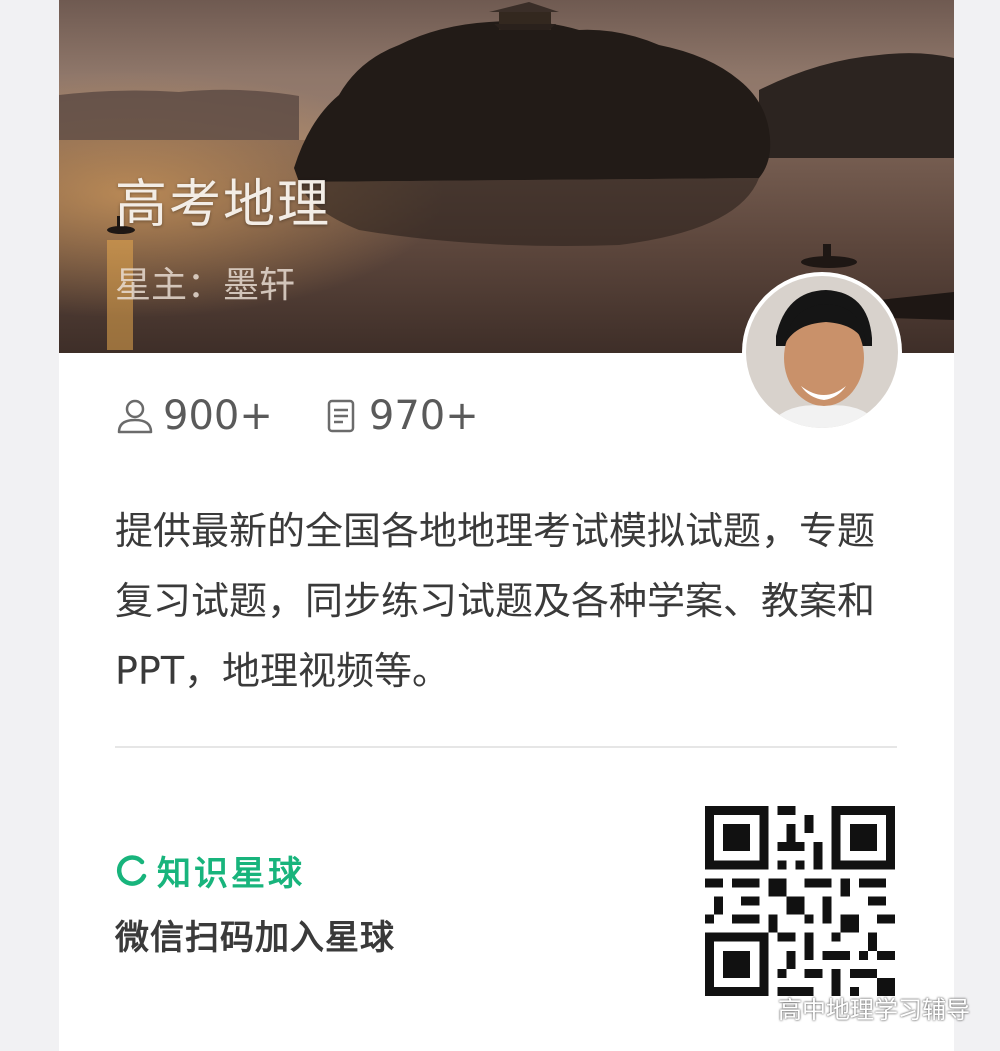  What do you see at coordinates (218, 416) in the screenshot?
I see `members-count: 900+` at bounding box center [218, 416].